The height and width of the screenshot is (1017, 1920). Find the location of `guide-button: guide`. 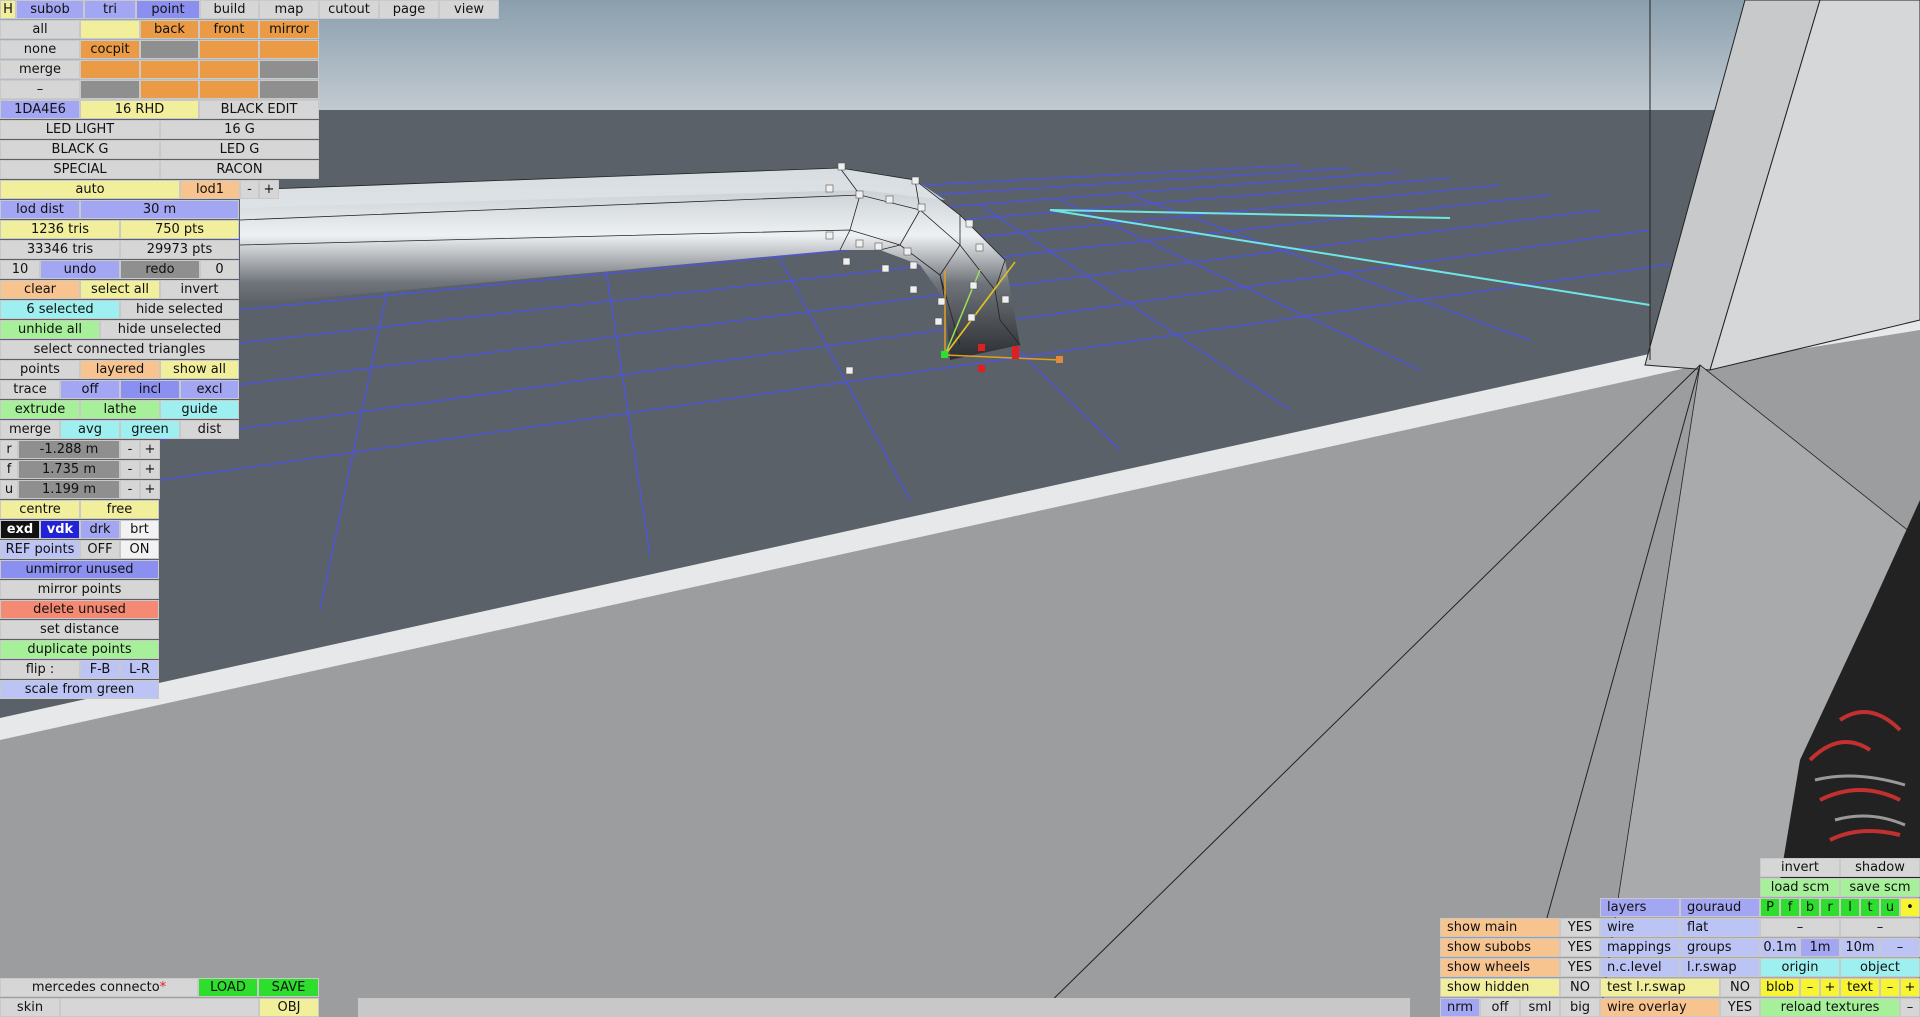

guide-button: guide is located at coordinates (199, 409).